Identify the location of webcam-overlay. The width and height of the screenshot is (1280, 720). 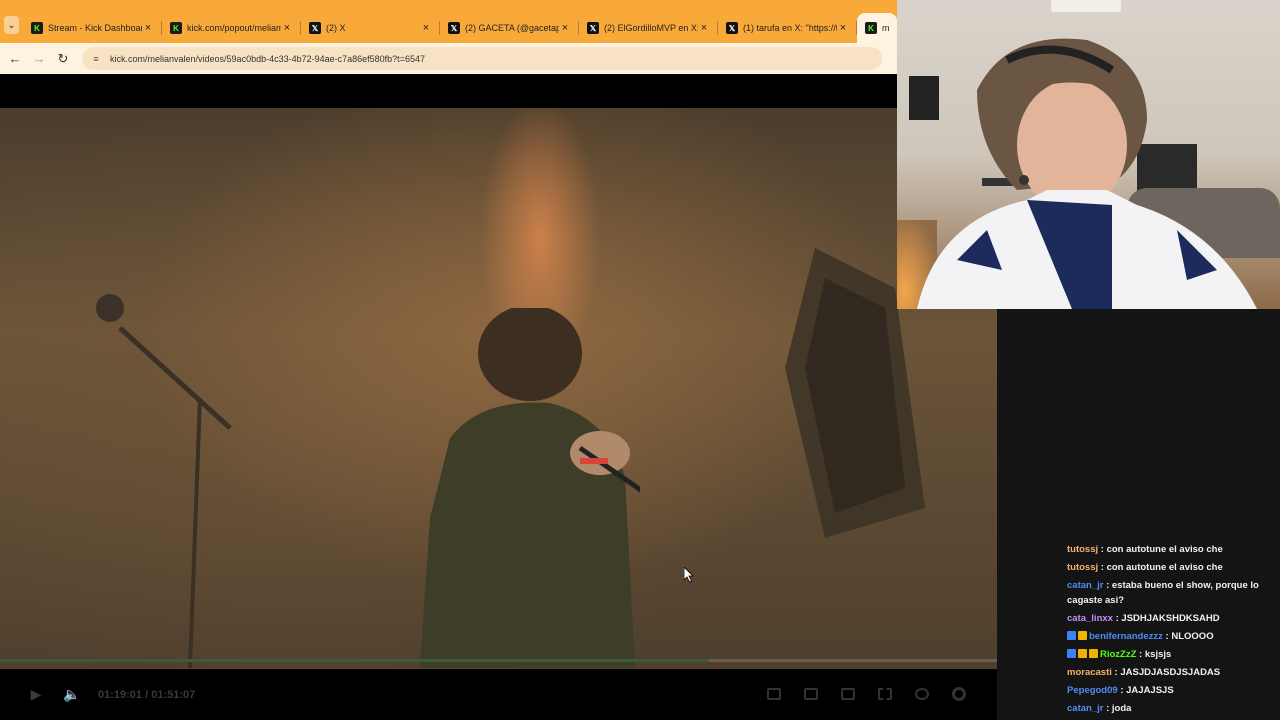
(1088, 154).